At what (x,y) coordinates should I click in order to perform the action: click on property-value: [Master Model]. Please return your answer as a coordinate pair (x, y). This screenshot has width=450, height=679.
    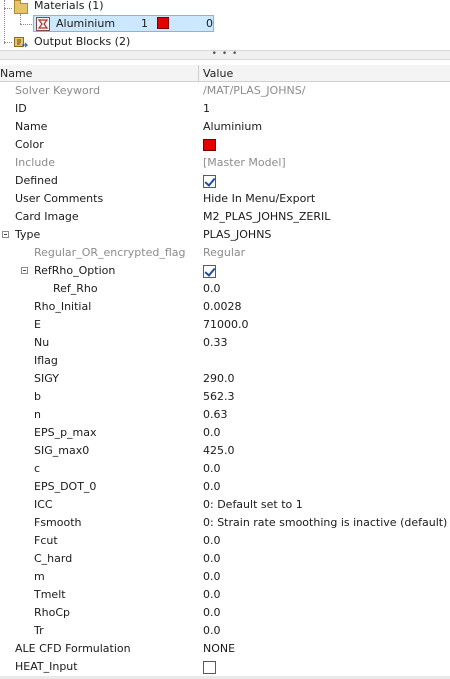
    Looking at the image, I should click on (244, 162).